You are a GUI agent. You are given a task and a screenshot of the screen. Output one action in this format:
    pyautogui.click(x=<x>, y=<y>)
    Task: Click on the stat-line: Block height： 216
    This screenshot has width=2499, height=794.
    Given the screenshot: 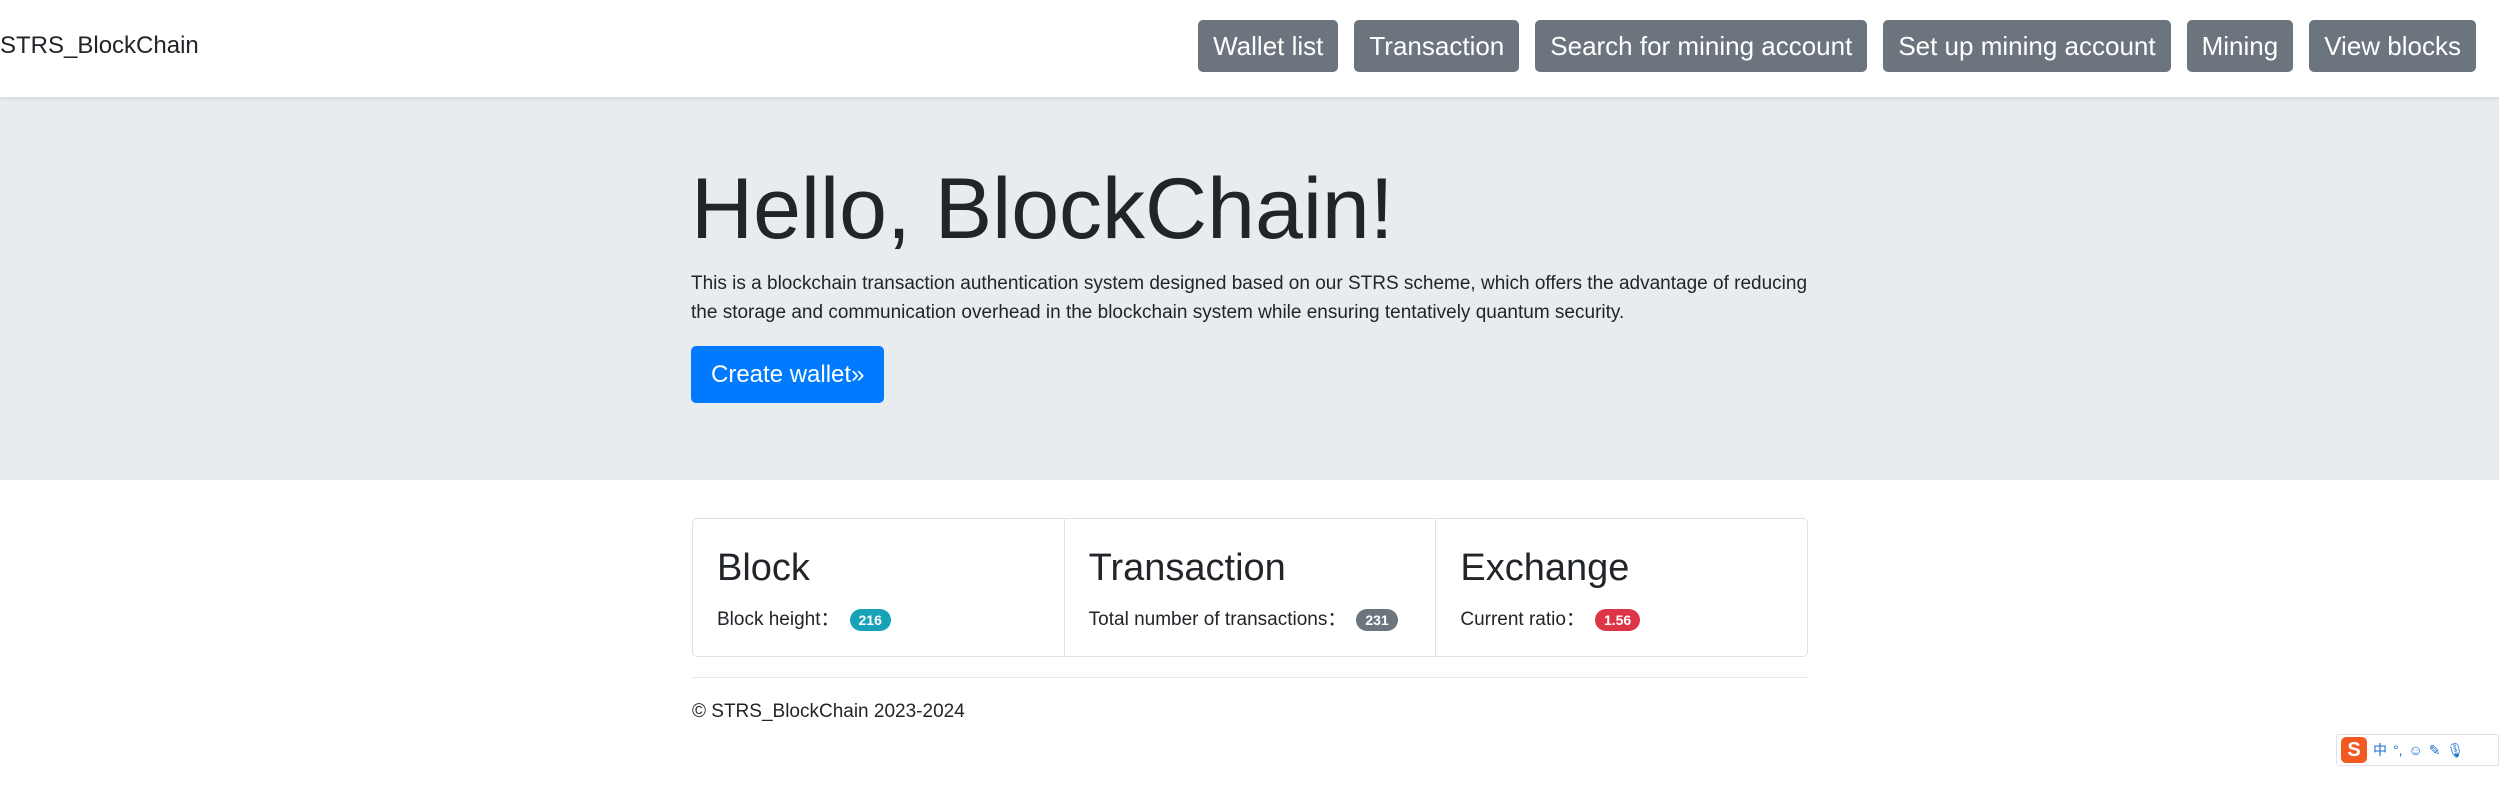 What is the action you would take?
    pyautogui.click(x=804, y=620)
    